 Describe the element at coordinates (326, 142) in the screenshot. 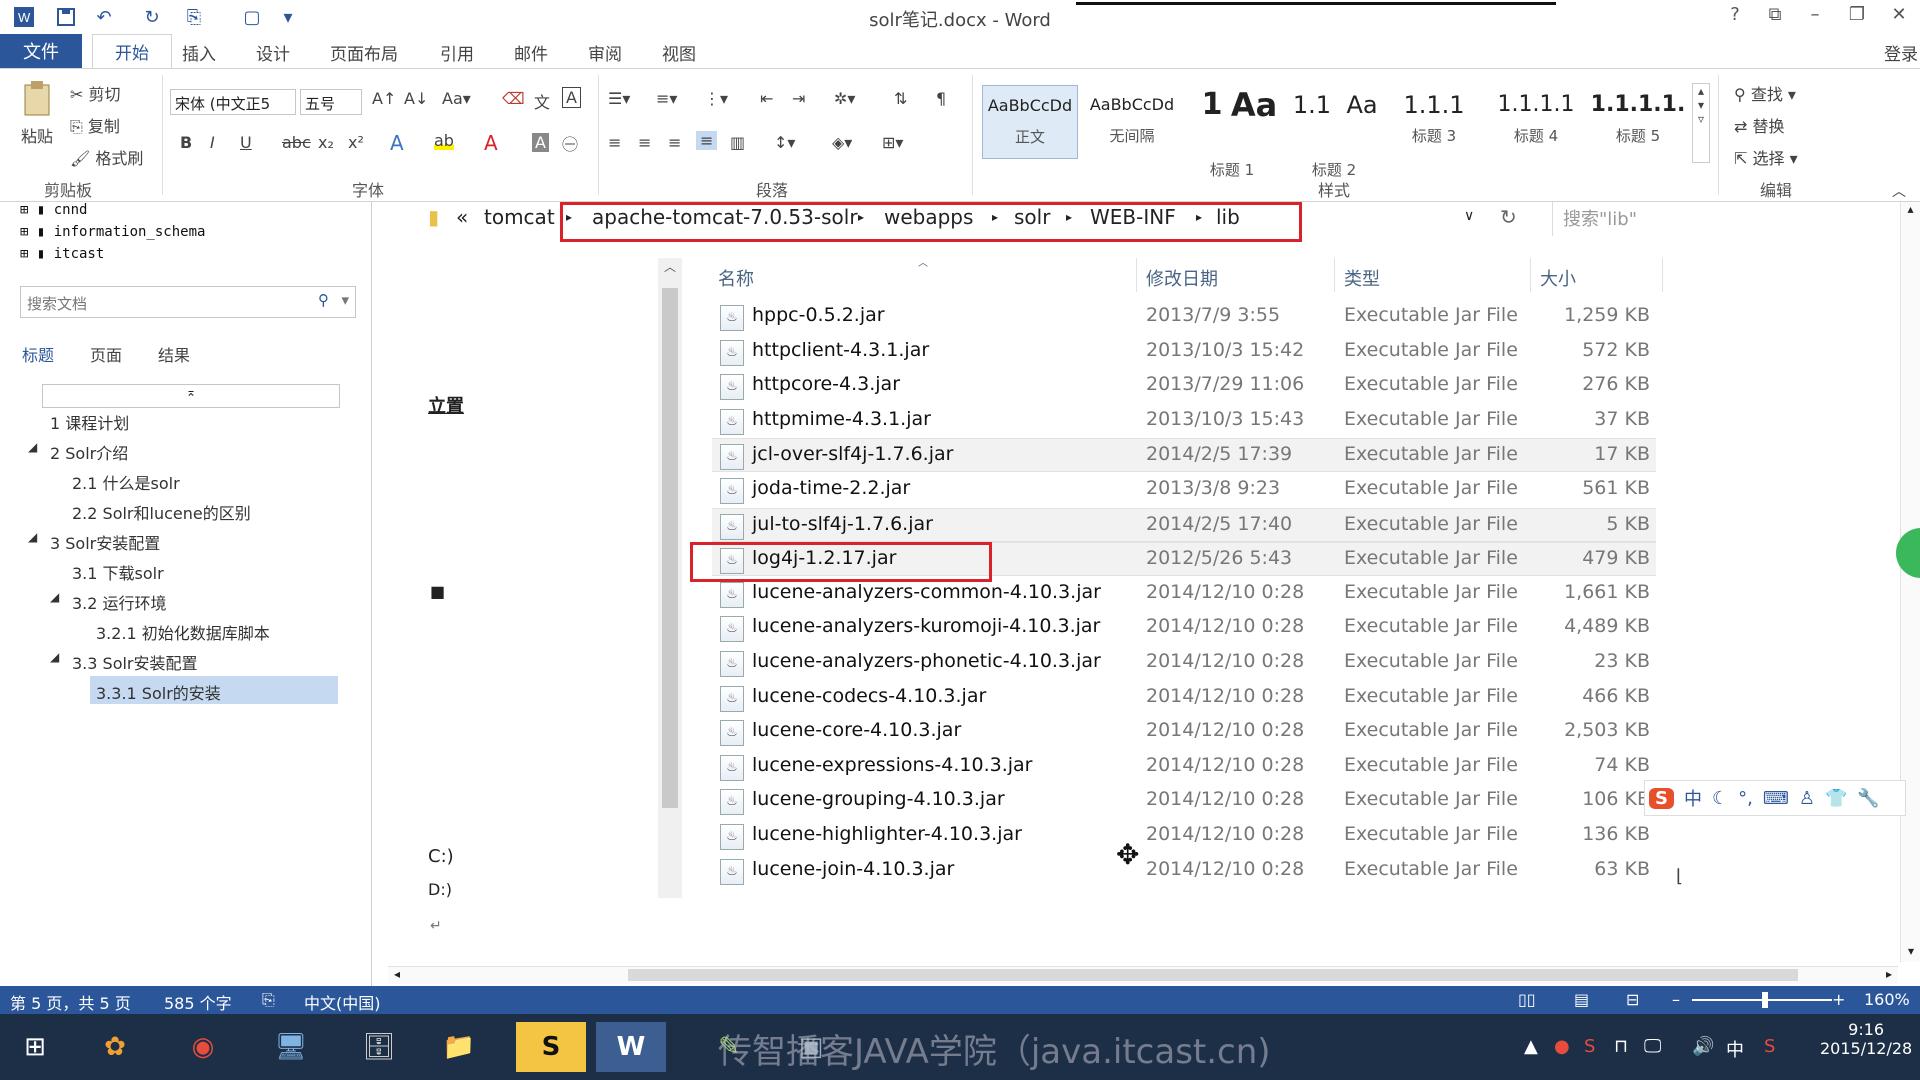

I see `subscript-icon: x₂` at that location.